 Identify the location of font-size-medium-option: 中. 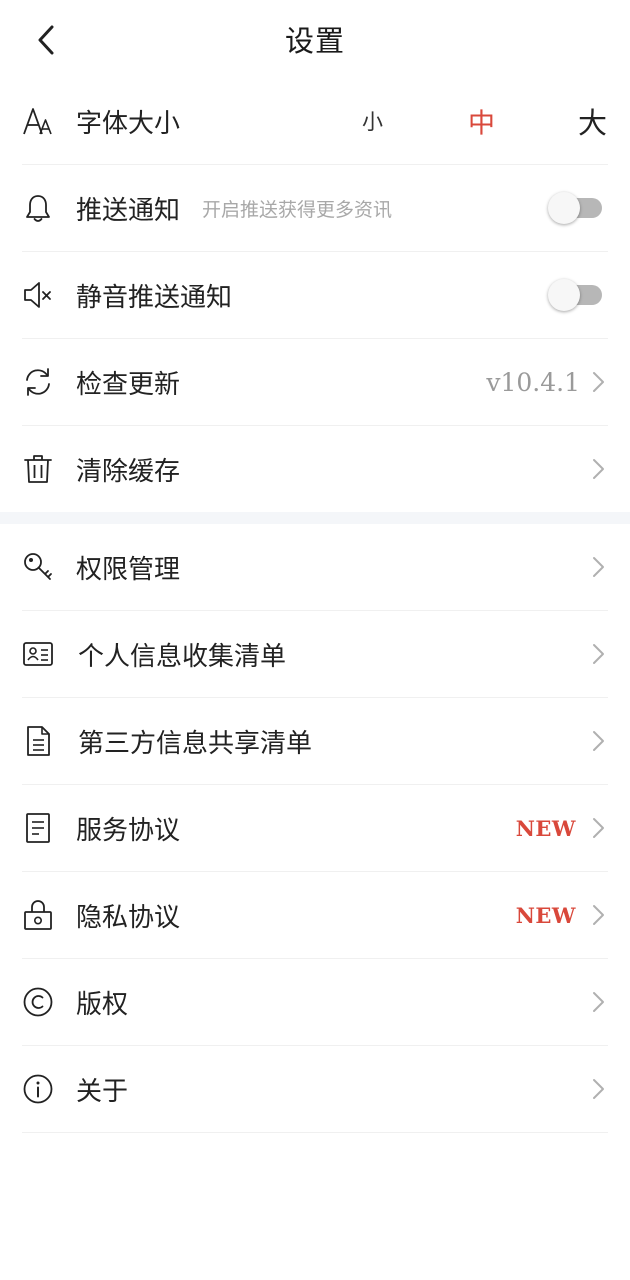
(481, 121).